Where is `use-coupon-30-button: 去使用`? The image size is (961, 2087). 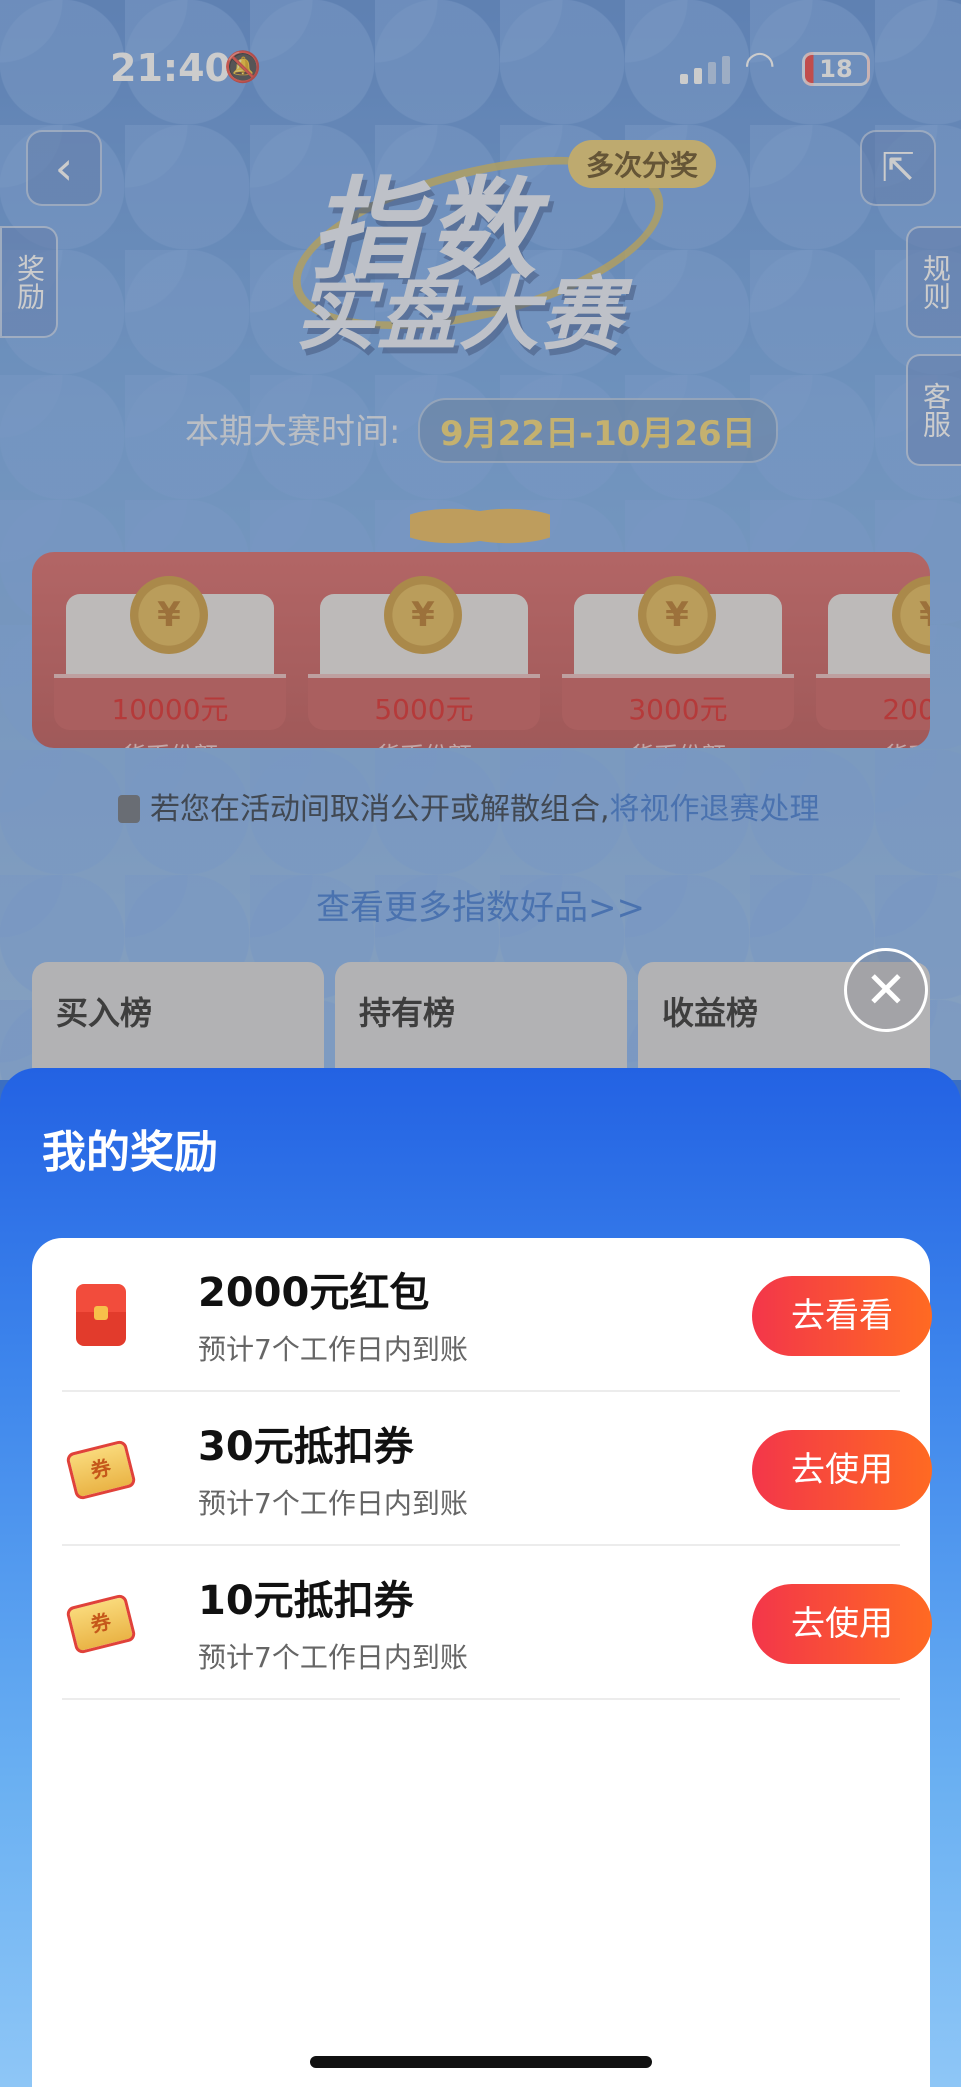 use-coupon-30-button: 去使用 is located at coordinates (842, 1470).